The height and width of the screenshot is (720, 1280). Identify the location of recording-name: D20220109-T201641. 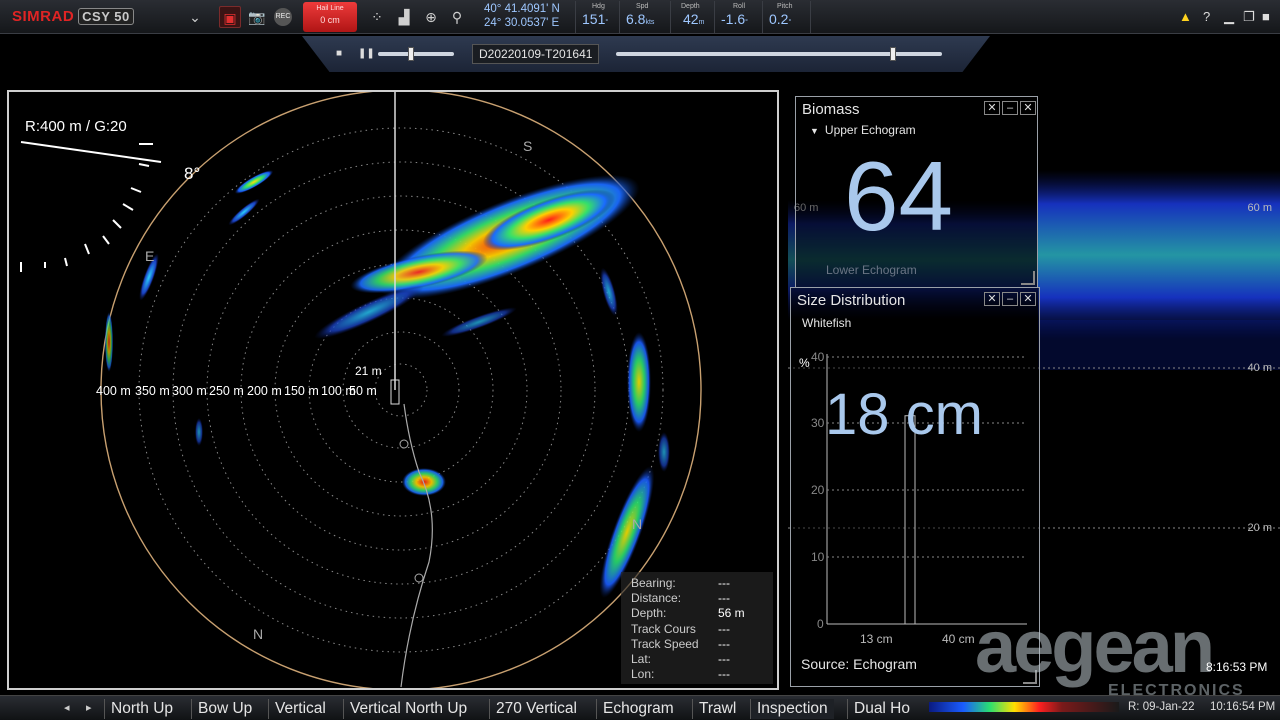
(536, 54).